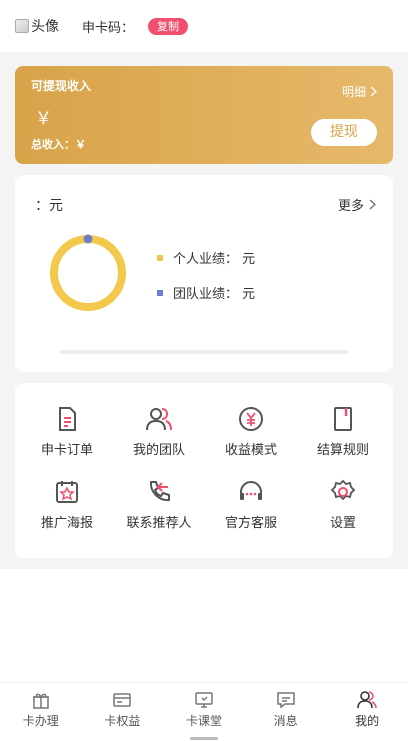 The width and height of the screenshot is (408, 741). I want to click on top-header: 头像 申卡码： 复制, so click(204, 26).